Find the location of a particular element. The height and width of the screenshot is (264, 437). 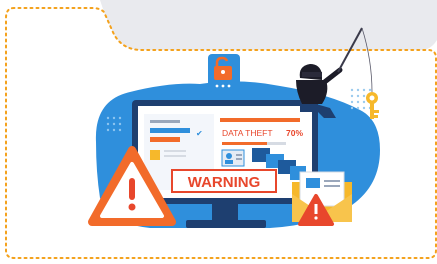

warning-label: WARNING is located at coordinates (224, 182).